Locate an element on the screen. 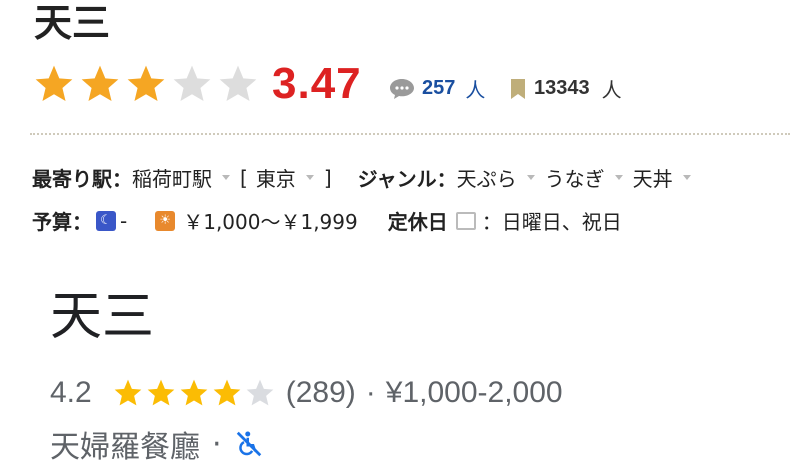  google-star-rating is located at coordinates (194, 393).